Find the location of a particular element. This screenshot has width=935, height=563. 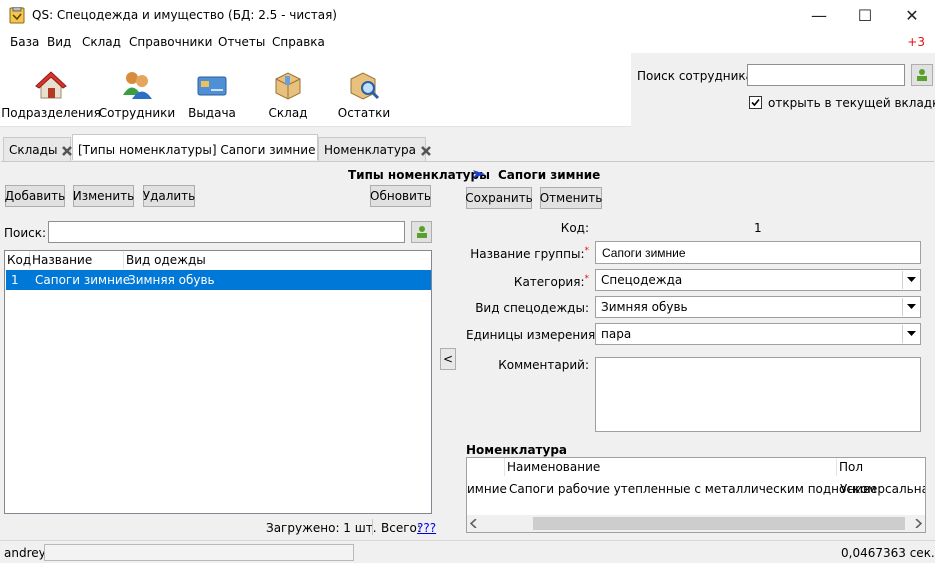

app-icon is located at coordinates (17, 15).